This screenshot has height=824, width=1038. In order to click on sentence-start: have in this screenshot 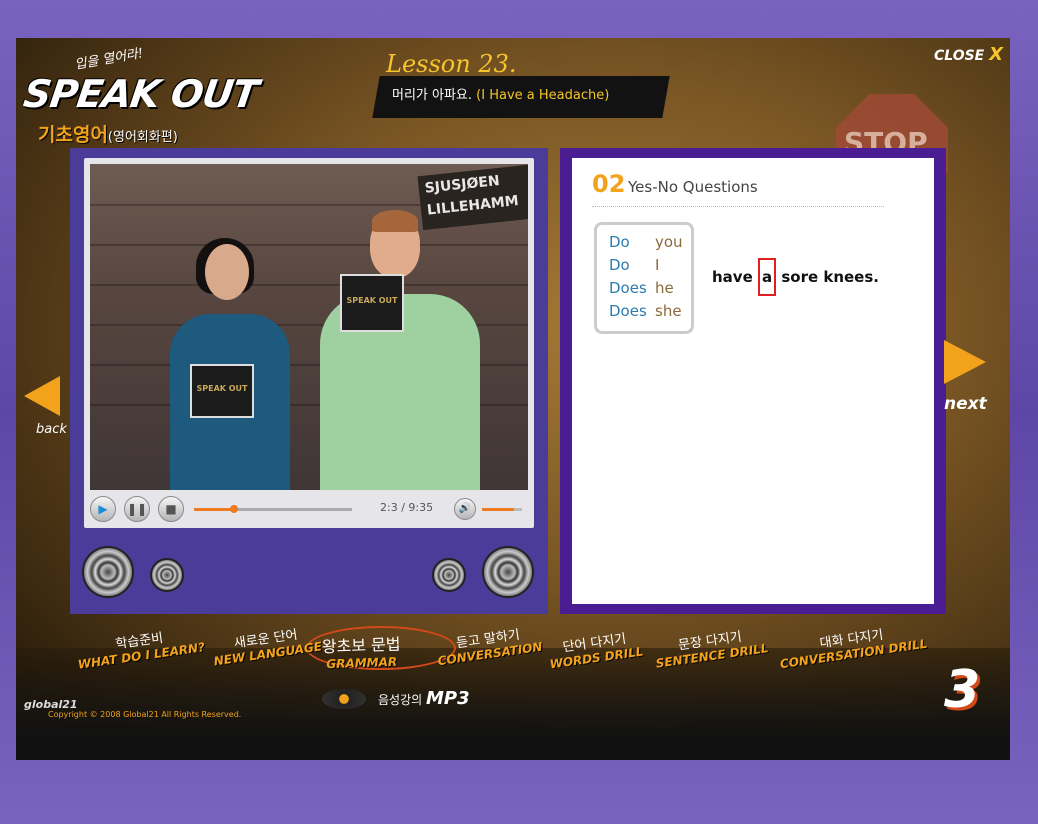, I will do `click(735, 277)`.